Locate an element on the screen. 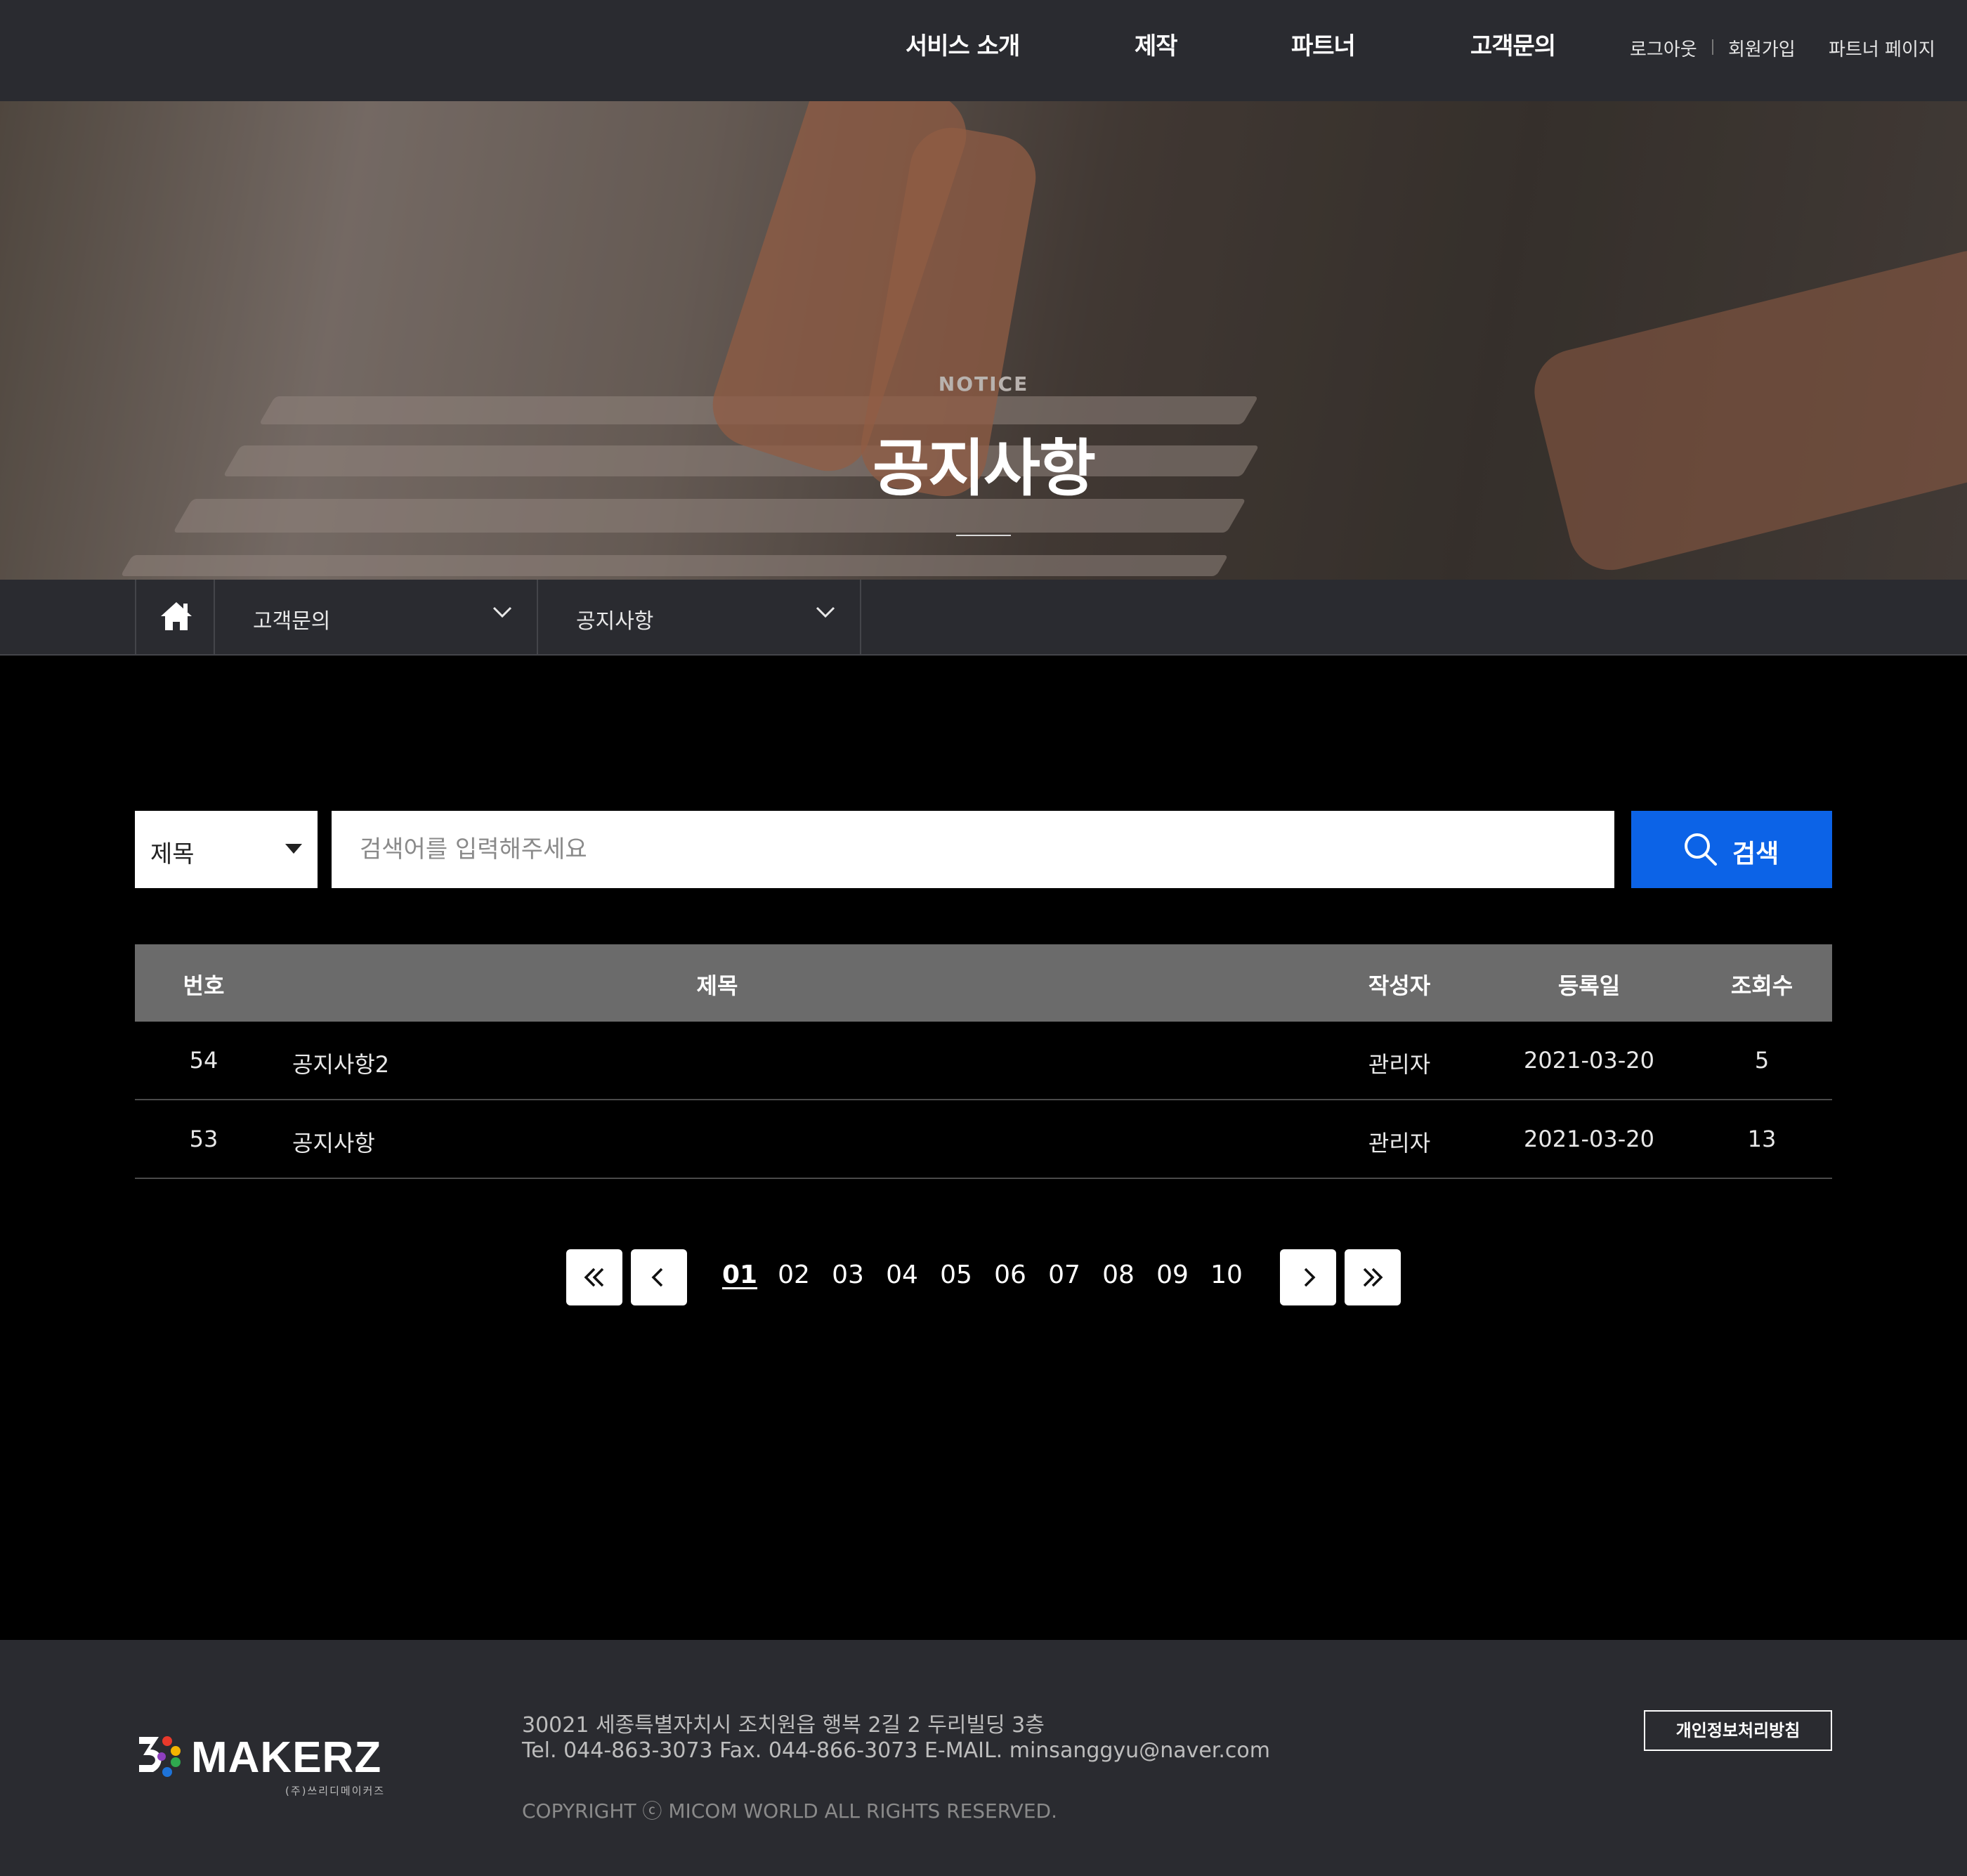  page-link-07: 07 is located at coordinates (1064, 1275).